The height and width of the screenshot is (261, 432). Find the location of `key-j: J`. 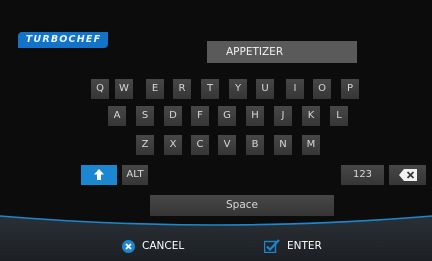

key-j: J is located at coordinates (283, 116).